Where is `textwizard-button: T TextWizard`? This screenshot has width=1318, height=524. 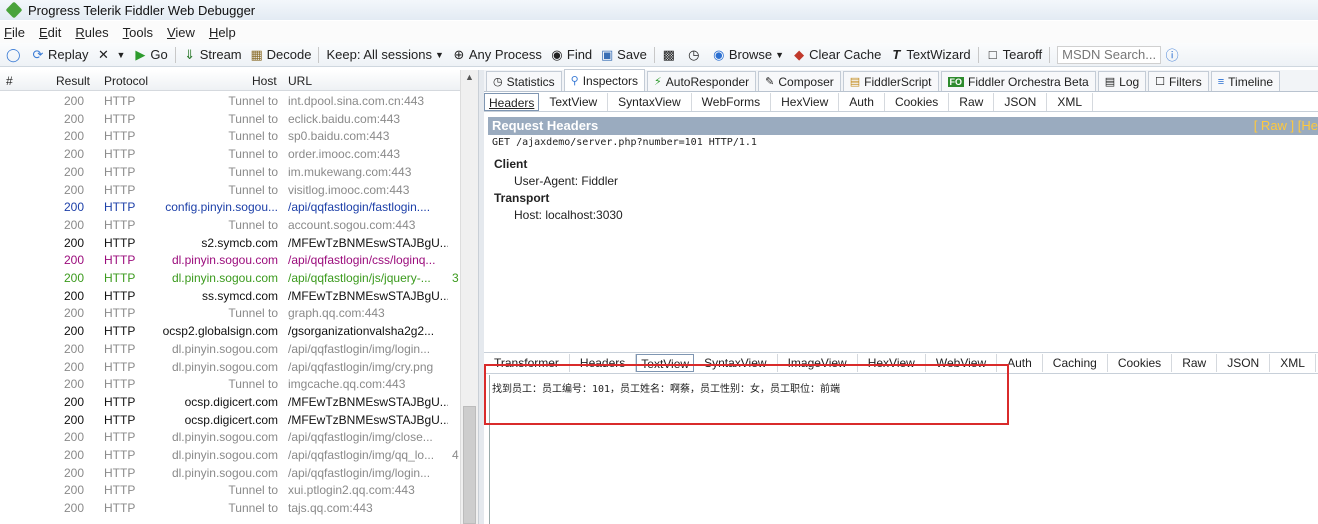 textwizard-button: T TextWizard is located at coordinates (929, 54).